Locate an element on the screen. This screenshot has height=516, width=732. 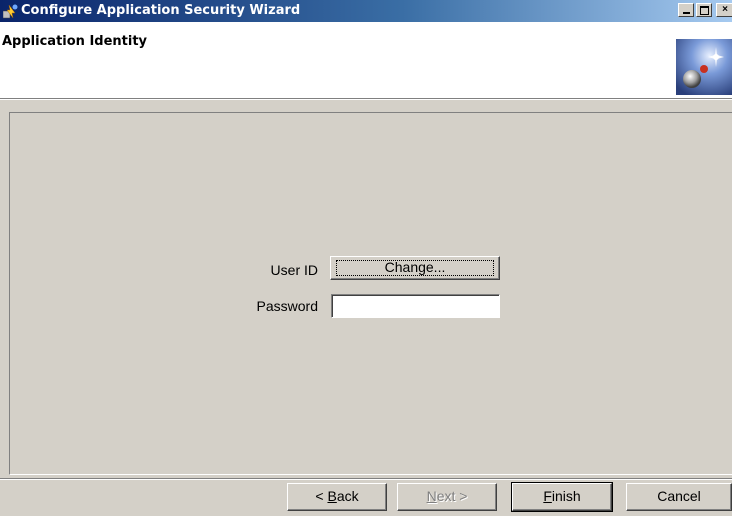
cancel-label: Cancel is located at coordinates (679, 496).